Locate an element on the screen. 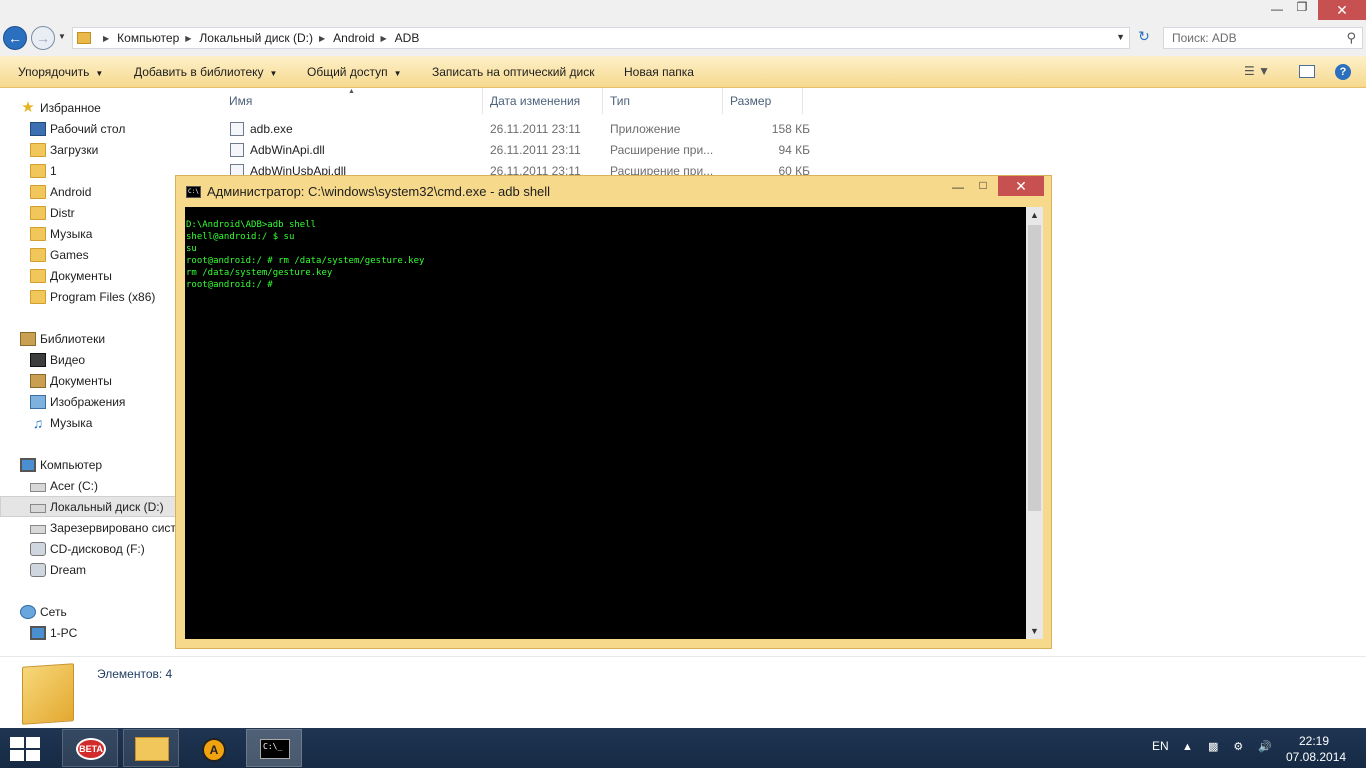 Image resolution: width=1366 pixels, height=768 pixels. scrollbar-thumb is located at coordinates (1034, 368).